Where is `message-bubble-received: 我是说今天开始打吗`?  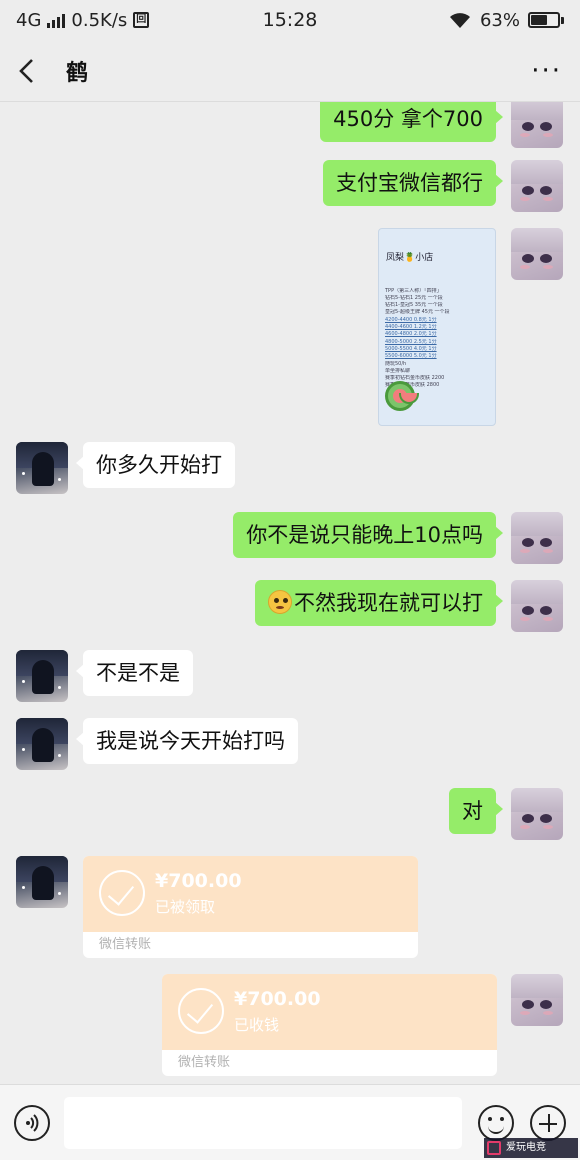
message-bubble-received: 我是说今天开始打吗 is located at coordinates (187, 741).